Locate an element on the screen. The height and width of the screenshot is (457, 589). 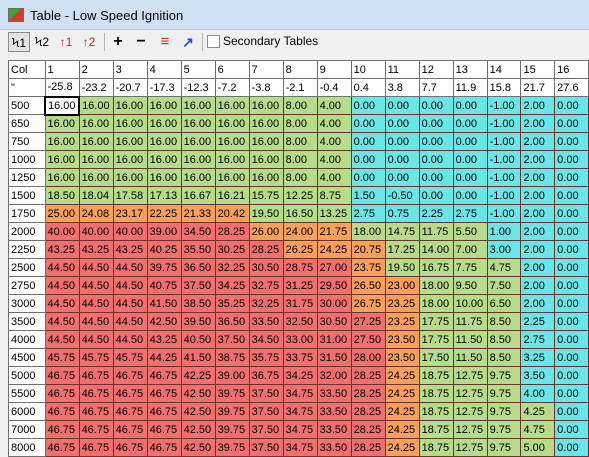
table-cell: 17.50 is located at coordinates (436, 357).